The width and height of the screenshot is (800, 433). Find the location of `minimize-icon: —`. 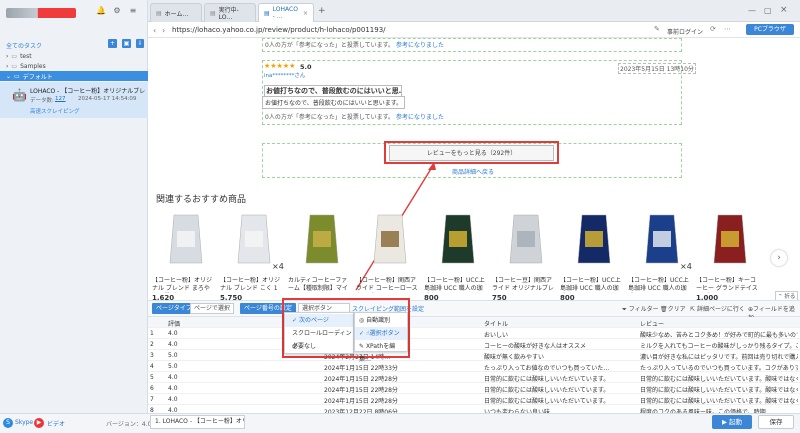

minimize-icon: — is located at coordinates (752, 10).